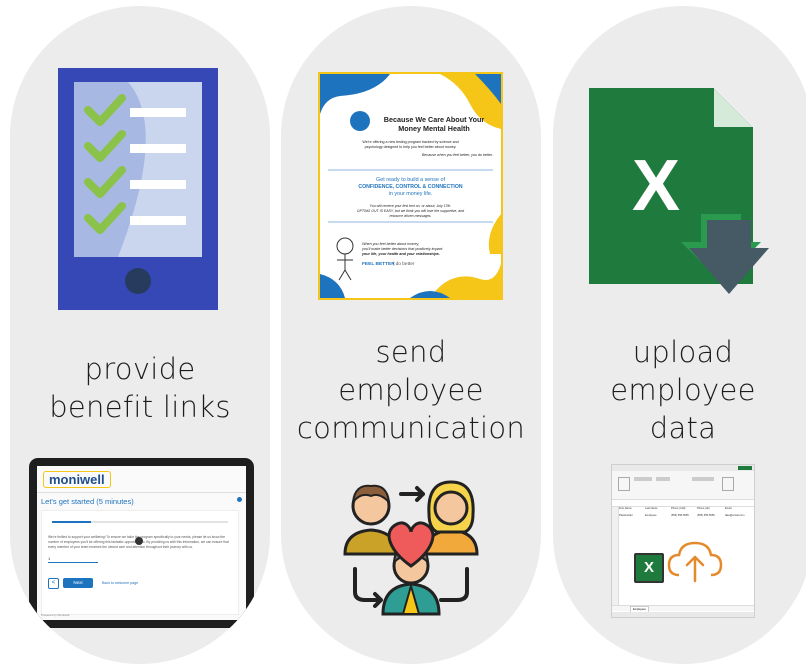 The image size is (806, 671). I want to click on flyer-do-better: | do better, so click(404, 264).